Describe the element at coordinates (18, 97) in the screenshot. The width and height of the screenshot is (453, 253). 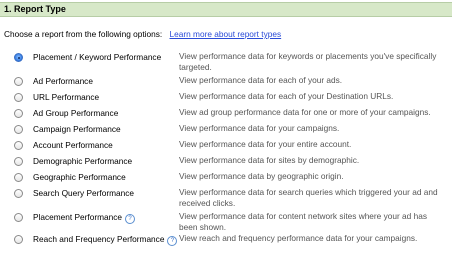
I see `report-type-radio-url` at that location.